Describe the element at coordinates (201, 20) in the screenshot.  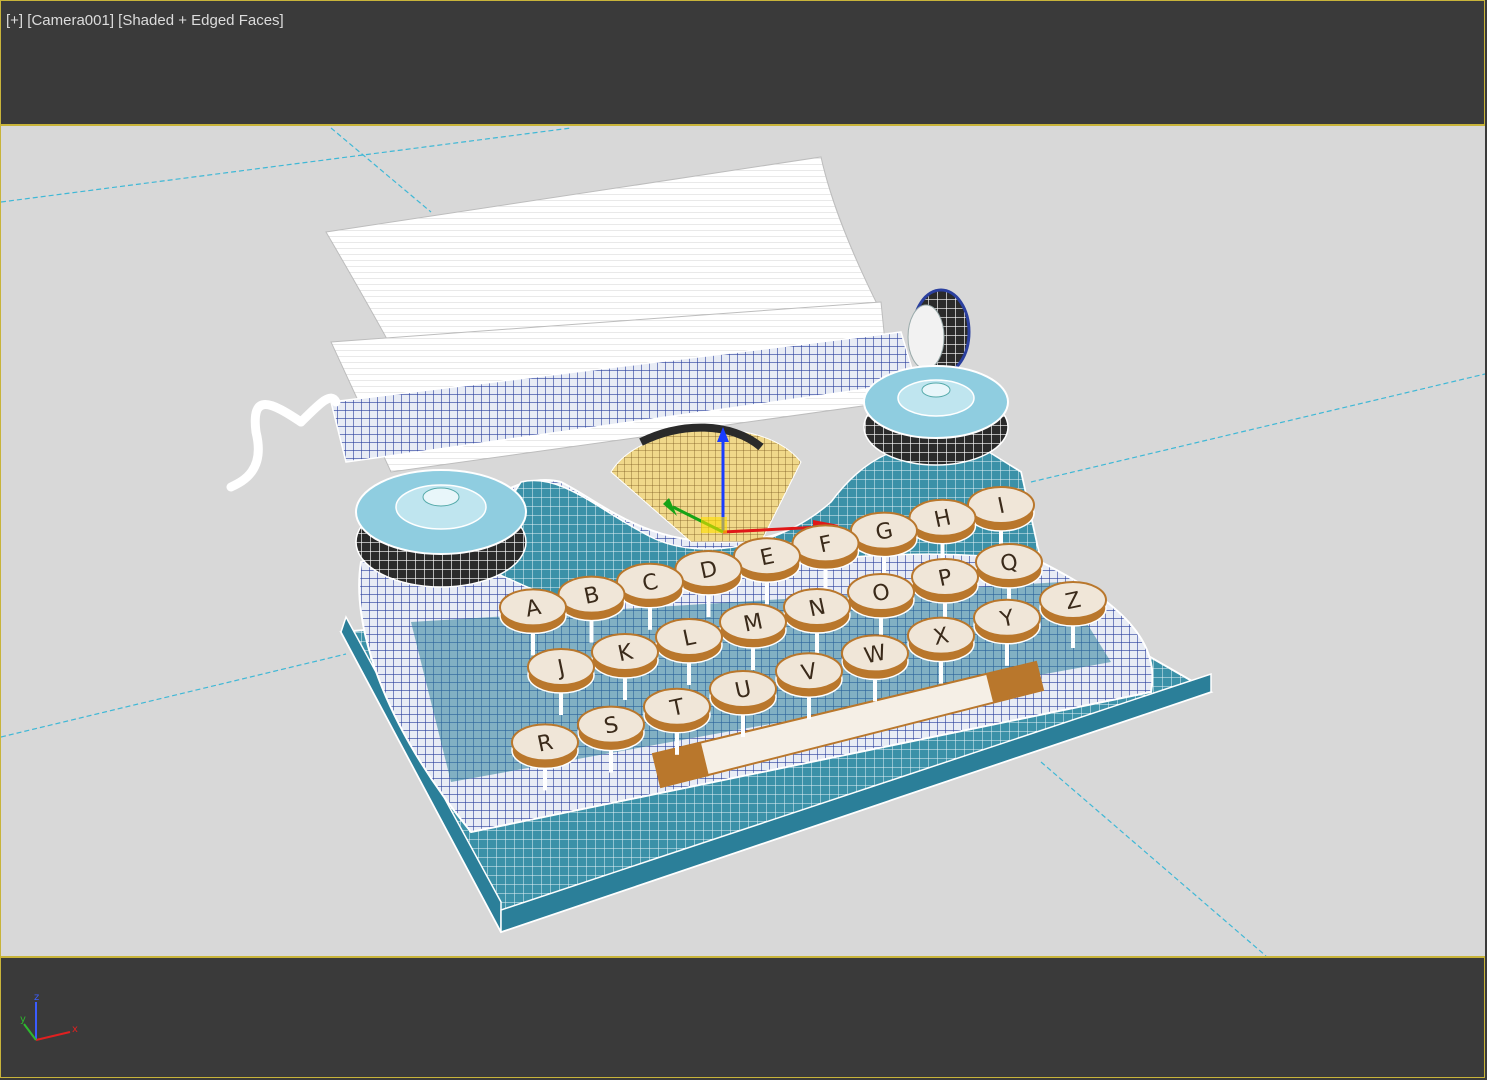
I see `viewport-shading-menu: [Shaded + Edged Faces]` at that location.